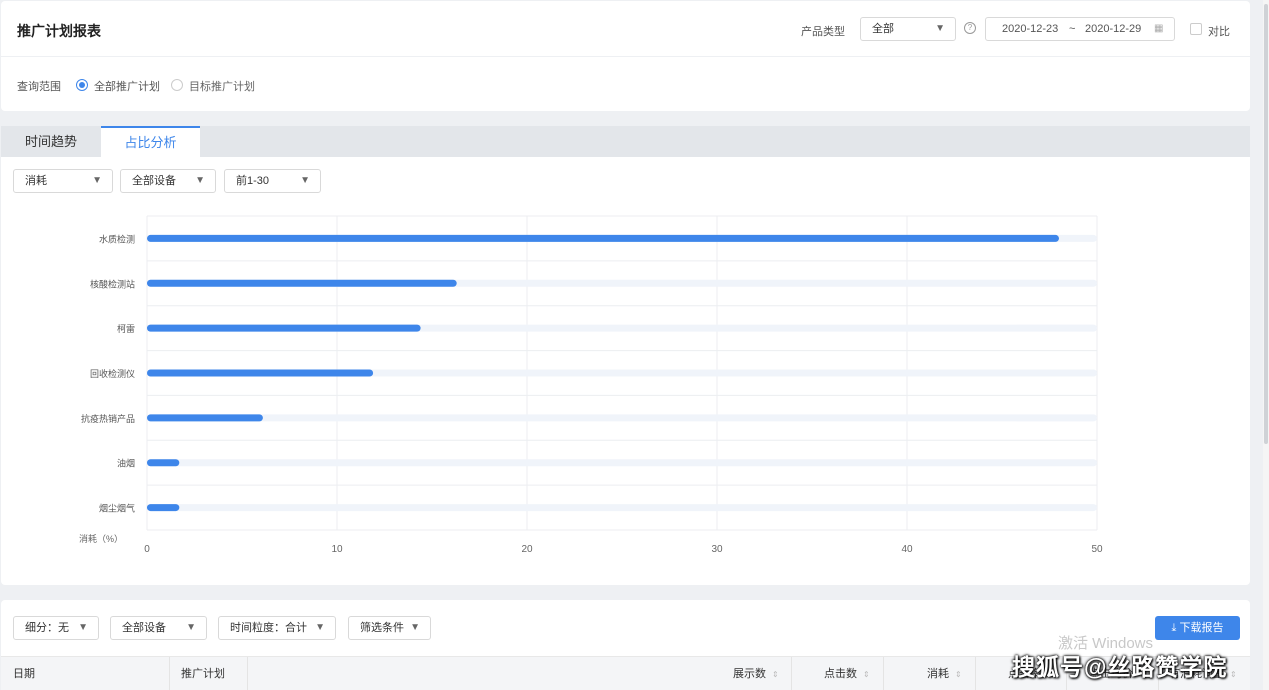 The height and width of the screenshot is (690, 1269). What do you see at coordinates (1174, 628) in the screenshot?
I see `download-icon: ⤓` at bounding box center [1174, 628].